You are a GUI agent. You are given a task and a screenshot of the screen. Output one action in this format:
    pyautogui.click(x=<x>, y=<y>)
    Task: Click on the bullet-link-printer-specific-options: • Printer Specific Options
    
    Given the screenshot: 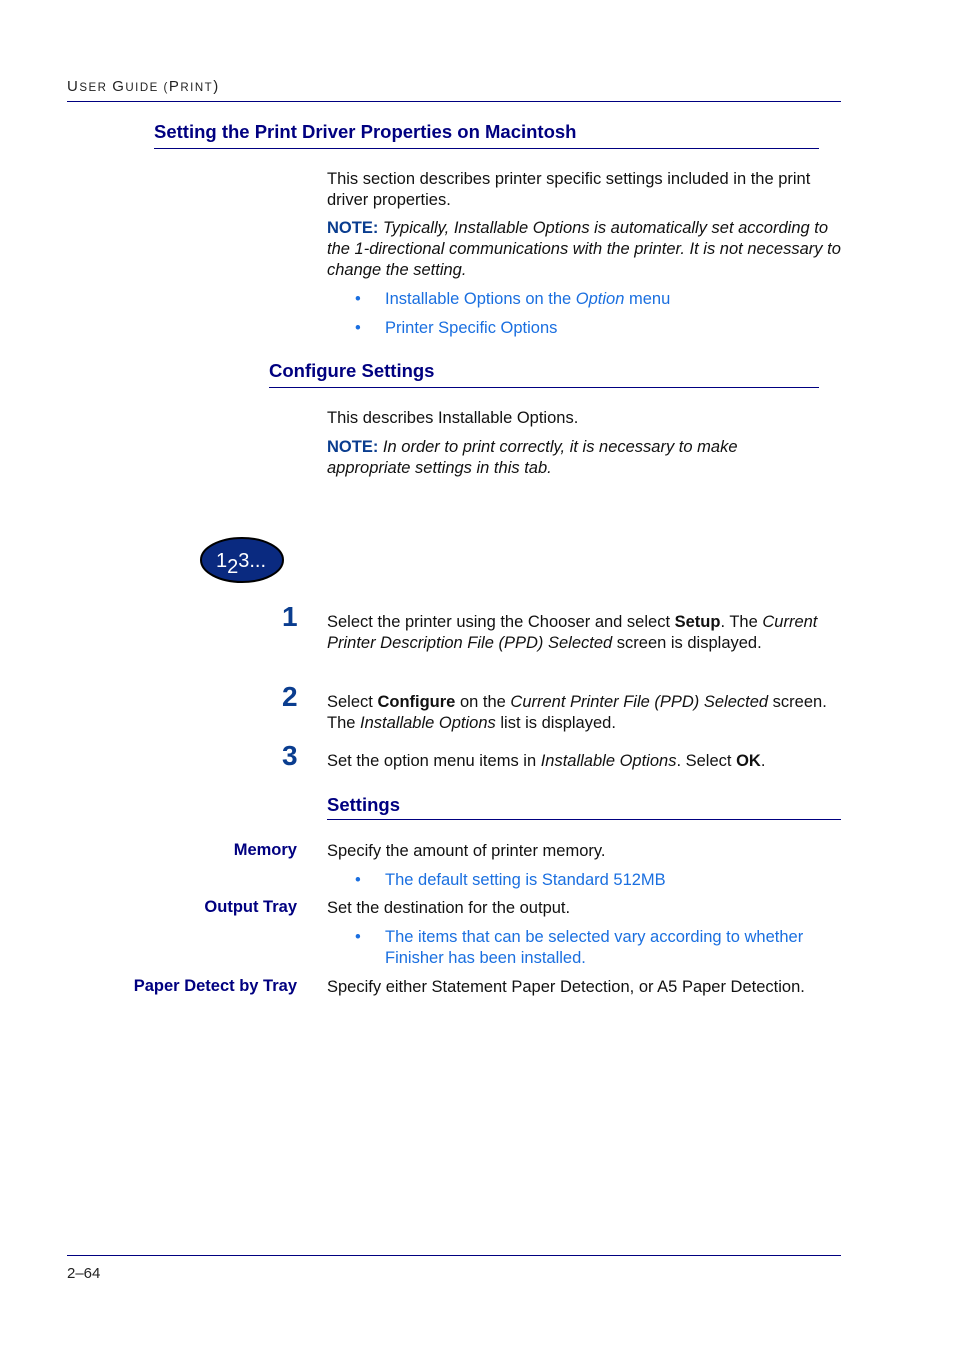 What is the action you would take?
    pyautogui.click(x=456, y=328)
    